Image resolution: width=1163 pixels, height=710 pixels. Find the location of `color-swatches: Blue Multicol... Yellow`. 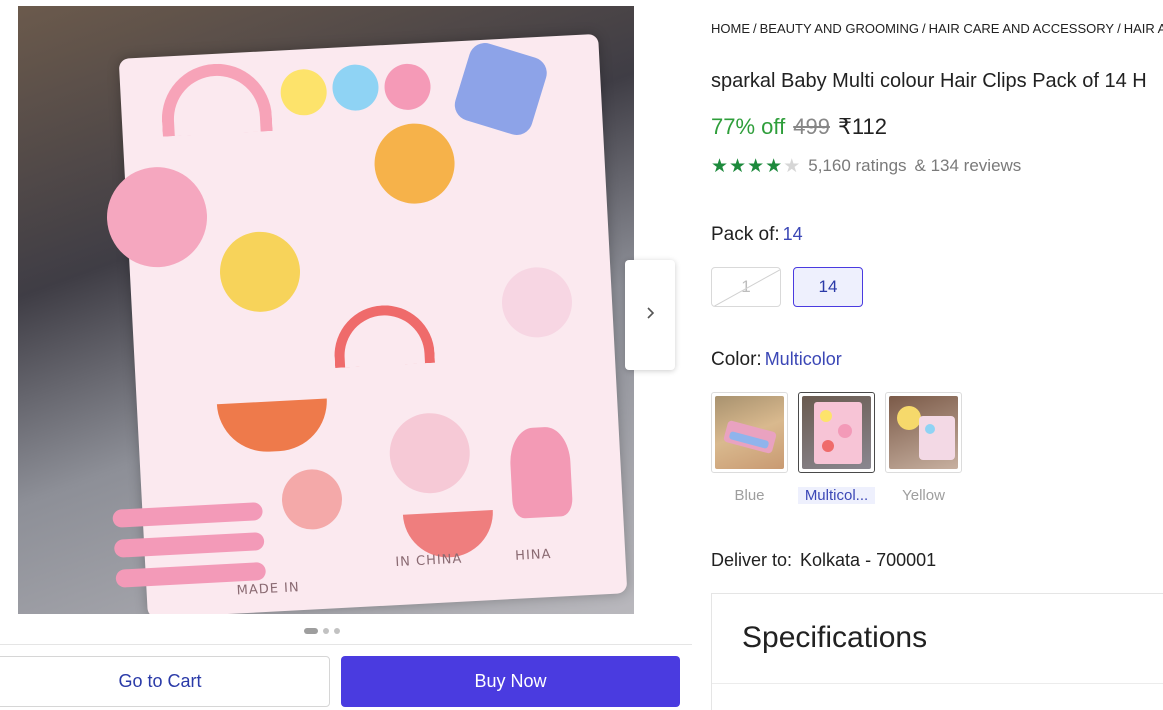

color-swatches: Blue Multicol... Yellow is located at coordinates (836, 448).